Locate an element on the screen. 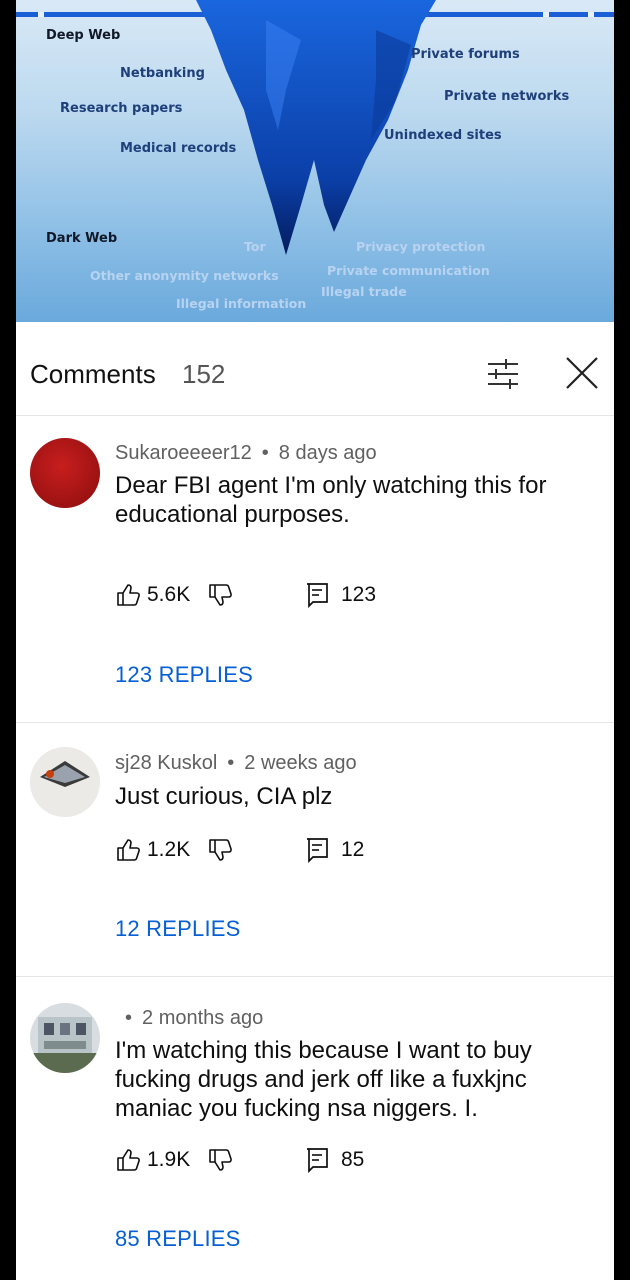 This screenshot has width=630, height=1280. label-netbanking: Netbanking is located at coordinates (162, 73).